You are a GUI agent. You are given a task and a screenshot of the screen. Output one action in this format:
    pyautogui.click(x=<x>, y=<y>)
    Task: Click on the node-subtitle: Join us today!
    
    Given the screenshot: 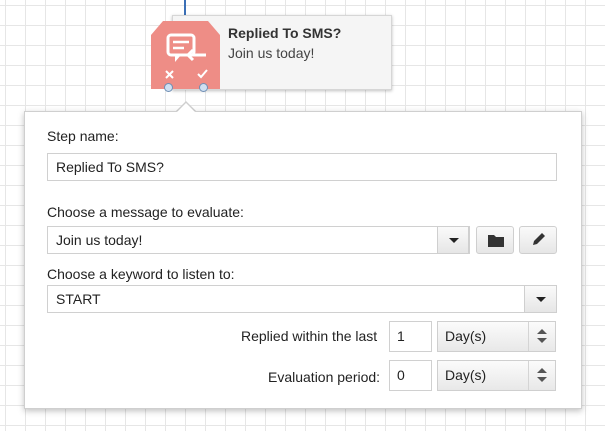 What is the action you would take?
    pyautogui.click(x=271, y=53)
    